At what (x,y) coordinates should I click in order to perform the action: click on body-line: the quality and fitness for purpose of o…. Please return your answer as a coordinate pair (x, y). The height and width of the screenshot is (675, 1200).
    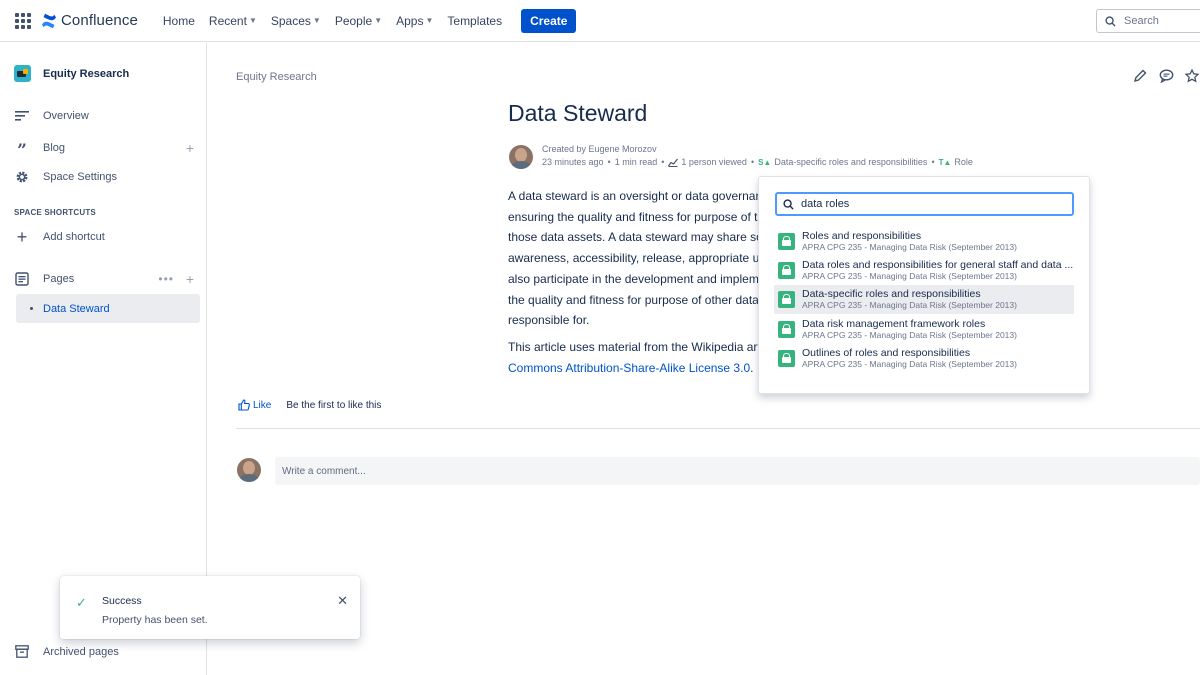
    Looking at the image, I should click on (633, 299).